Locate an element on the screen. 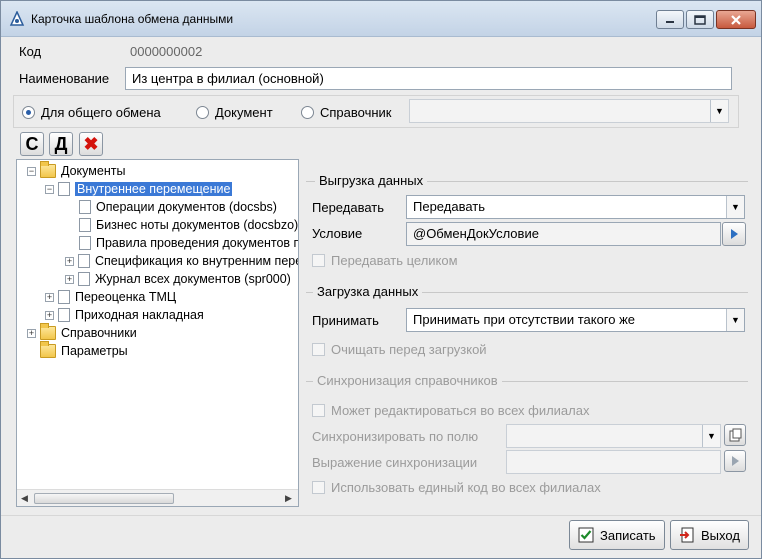  sync-expr-input is located at coordinates (613, 462).